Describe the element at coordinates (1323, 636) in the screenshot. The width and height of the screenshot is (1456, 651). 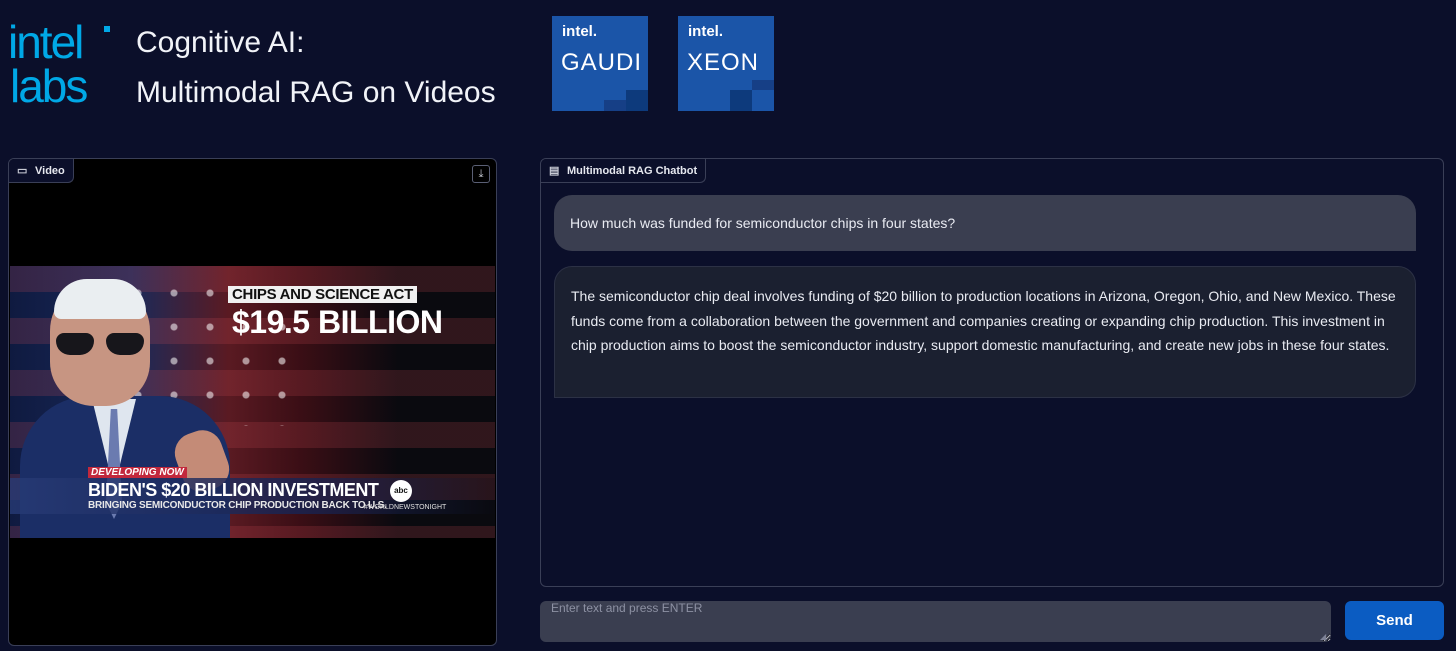
I see `resize-handle-icon: ◢` at that location.